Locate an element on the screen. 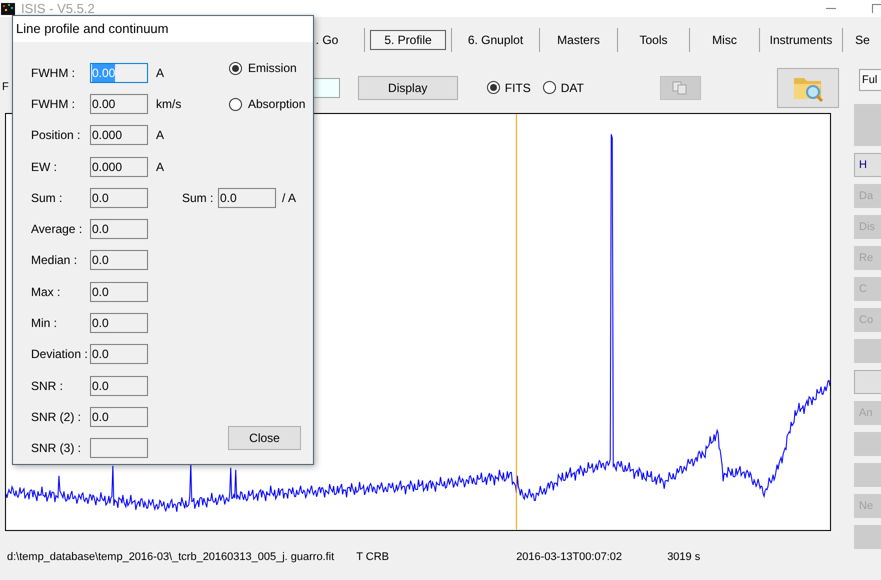  tab: Masters is located at coordinates (578, 40).